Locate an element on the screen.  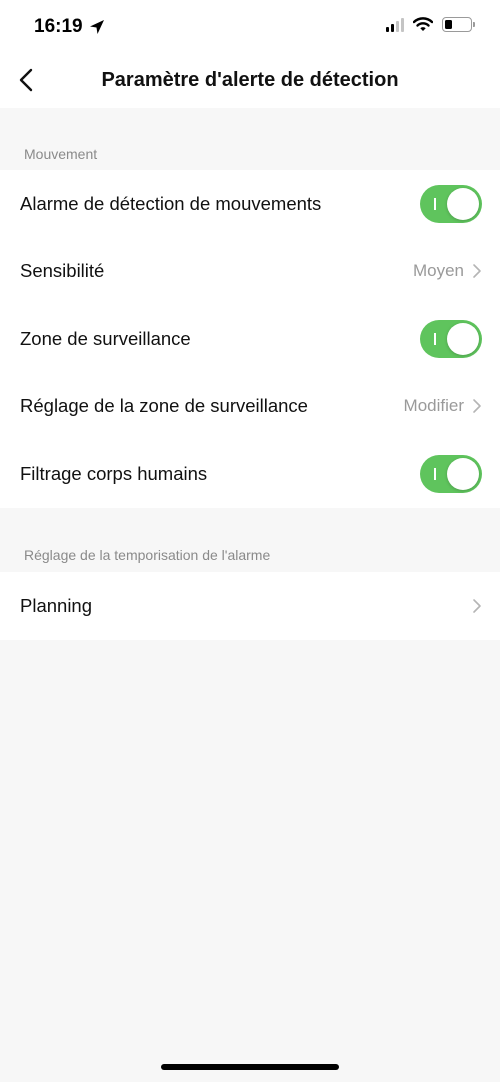
home-indicator is located at coordinates (250, 1067).